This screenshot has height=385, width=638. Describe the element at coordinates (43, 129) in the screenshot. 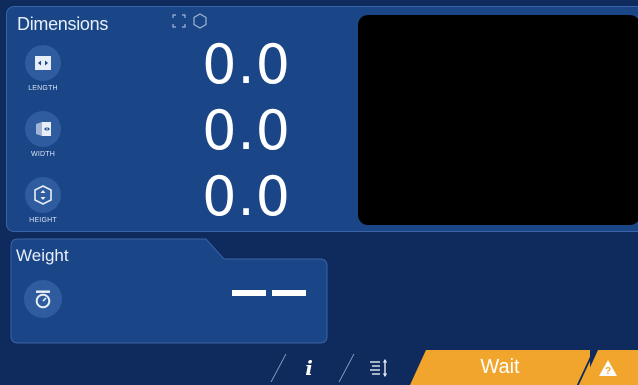

I see `width-icon` at that location.